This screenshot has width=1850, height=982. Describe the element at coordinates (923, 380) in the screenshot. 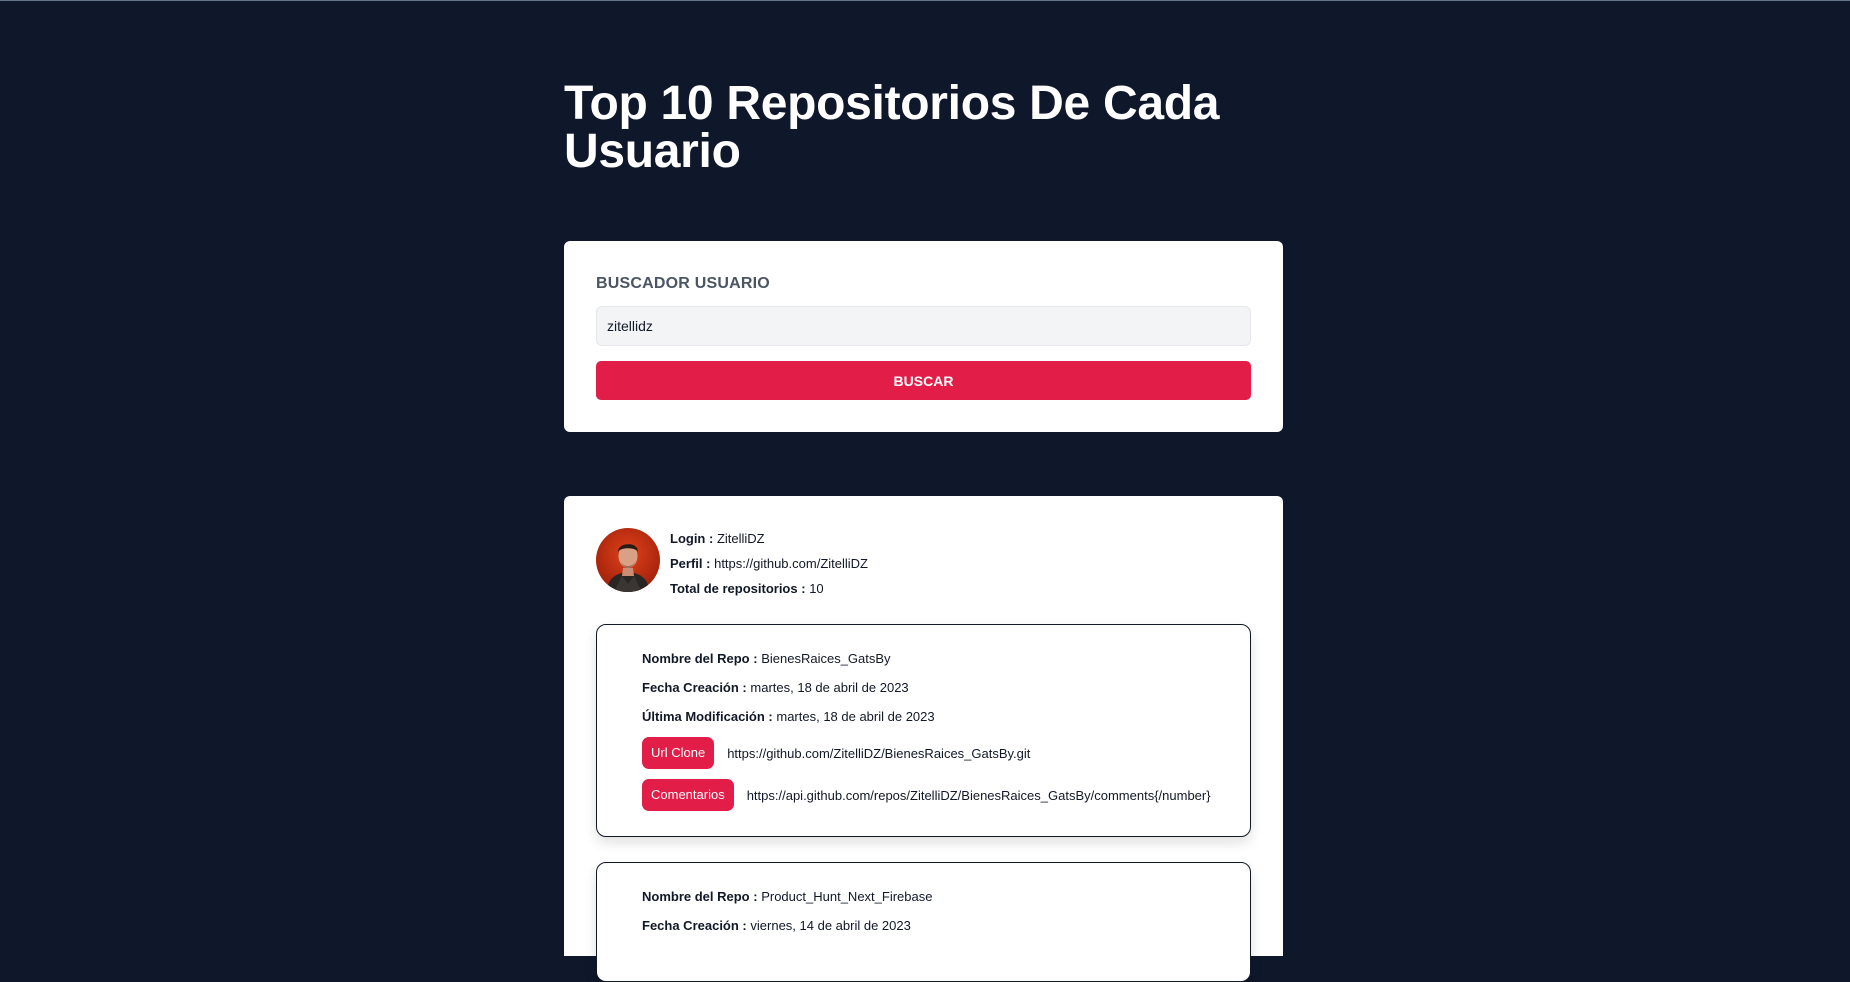

I see `search-button: BUSCAR` at that location.